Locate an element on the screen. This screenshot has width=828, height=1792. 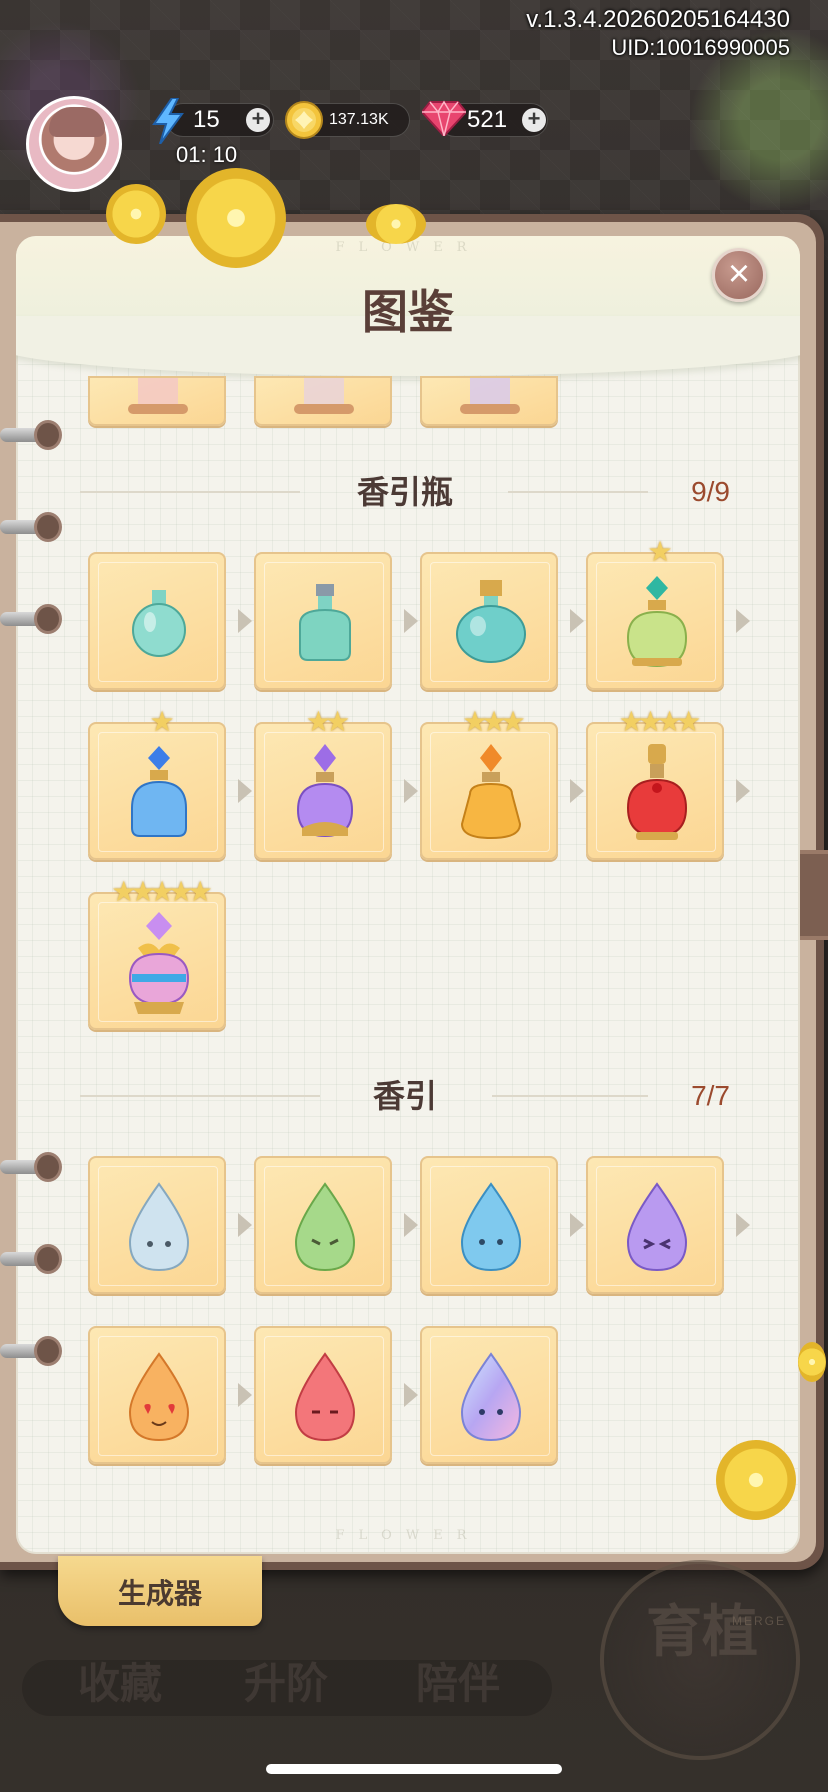
bottle-card-8: ★★★★ is located at coordinates (655, 784).